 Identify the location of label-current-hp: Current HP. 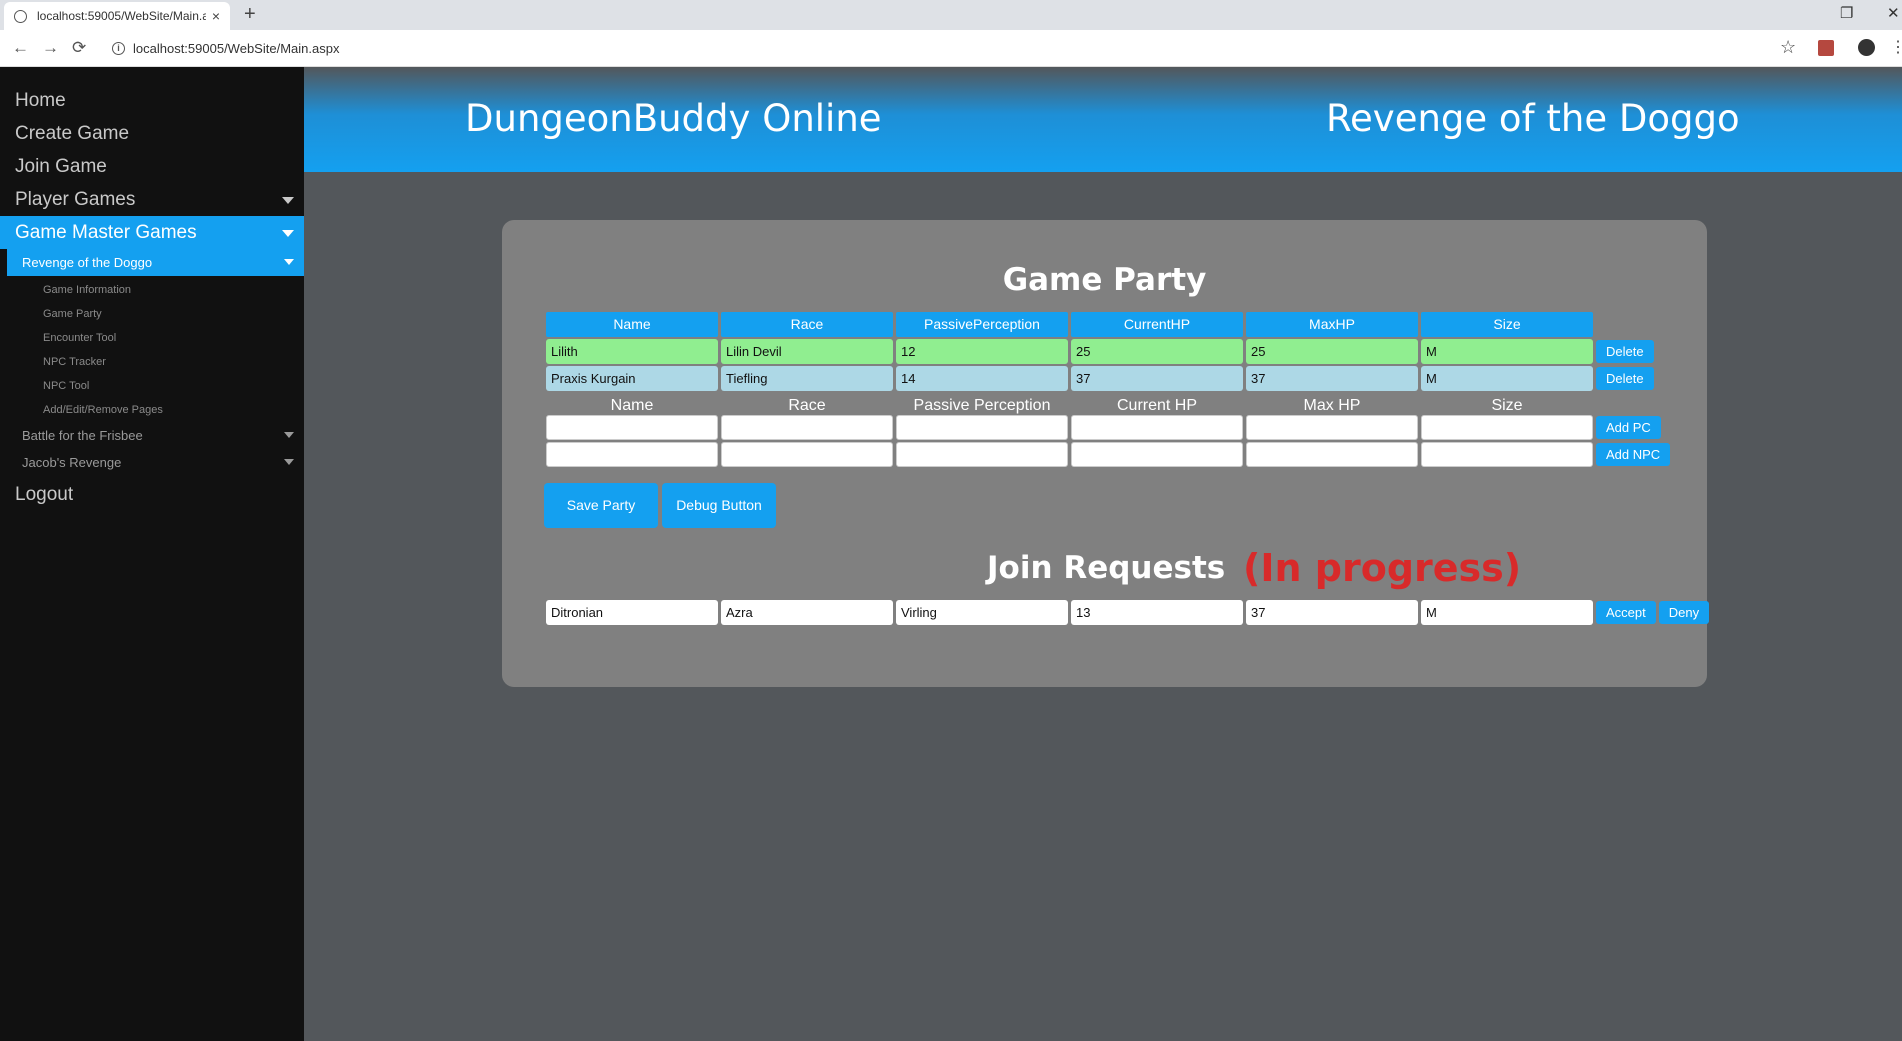
(1157, 405).